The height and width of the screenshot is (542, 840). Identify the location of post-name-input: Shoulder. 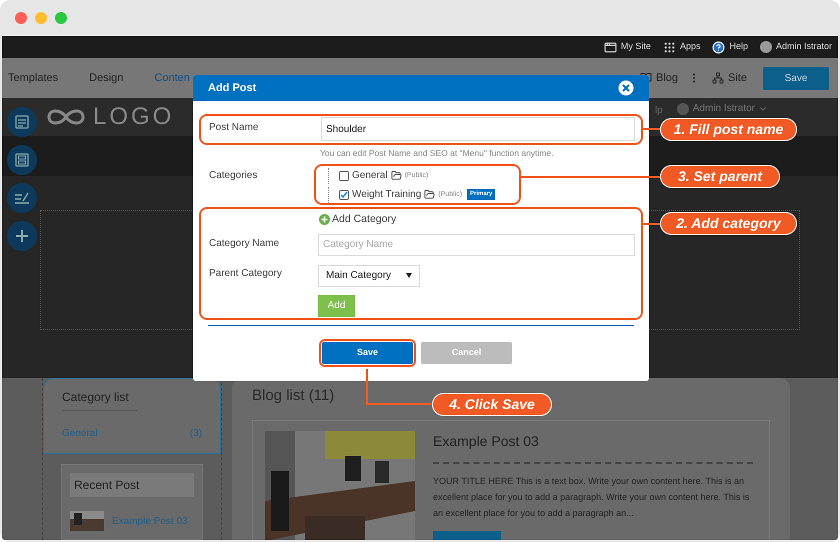
(478, 129).